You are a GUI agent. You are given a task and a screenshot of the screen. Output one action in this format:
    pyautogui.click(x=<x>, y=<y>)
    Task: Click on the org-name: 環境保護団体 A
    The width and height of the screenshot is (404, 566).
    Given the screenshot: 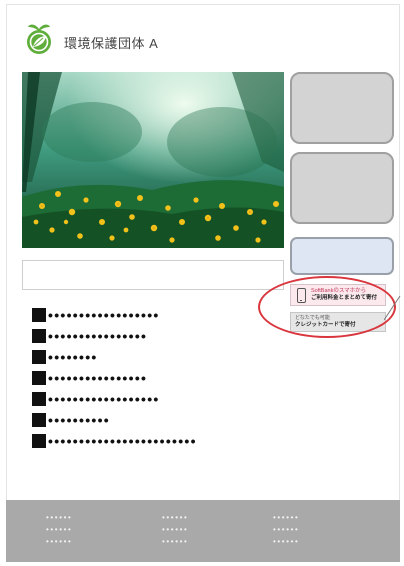 What is the action you would take?
    pyautogui.click(x=111, y=42)
    